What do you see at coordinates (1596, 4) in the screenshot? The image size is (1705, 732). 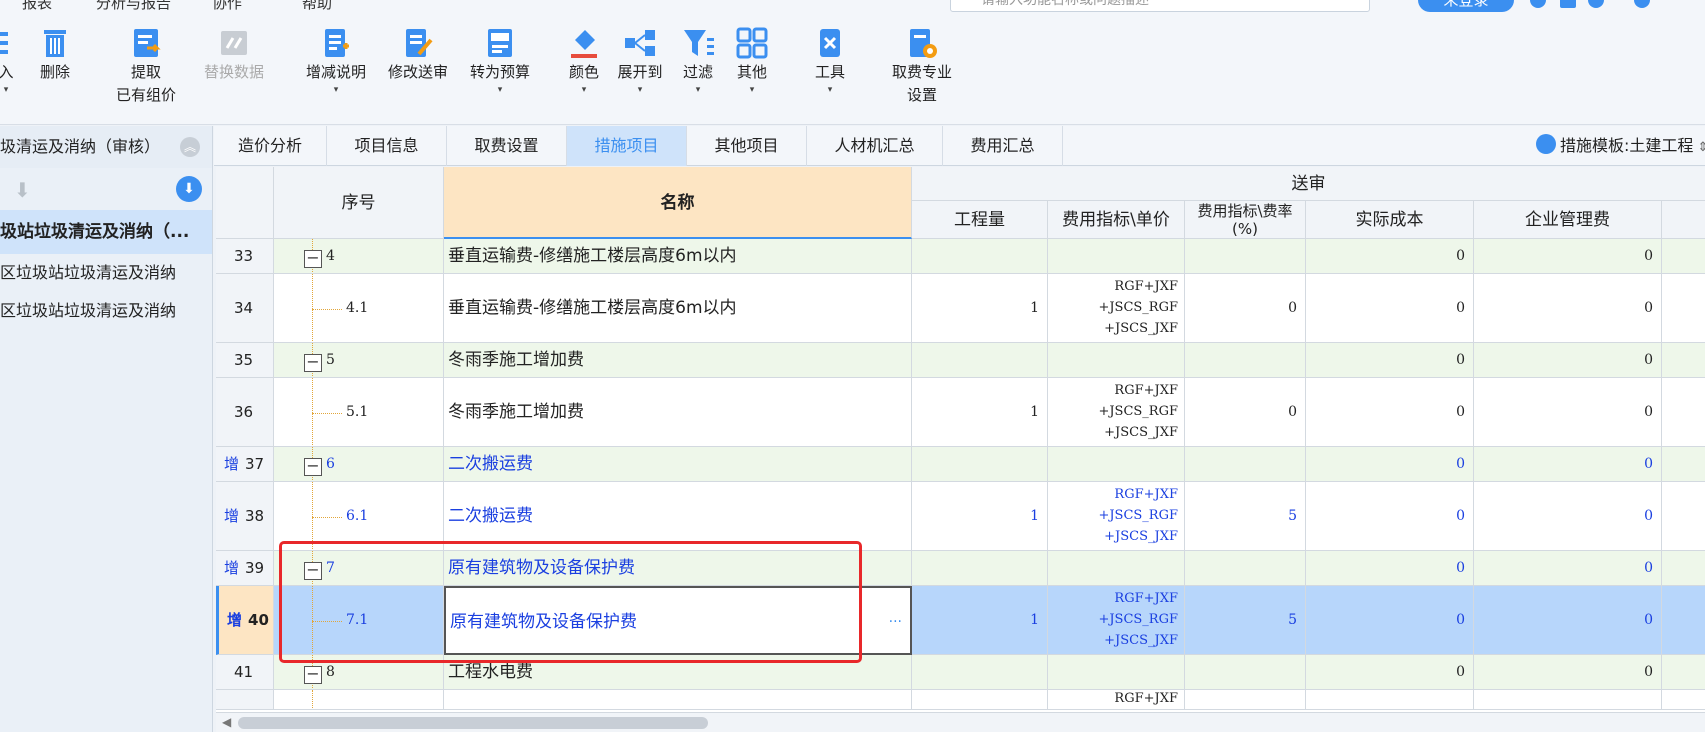 I see `help-icon` at bounding box center [1596, 4].